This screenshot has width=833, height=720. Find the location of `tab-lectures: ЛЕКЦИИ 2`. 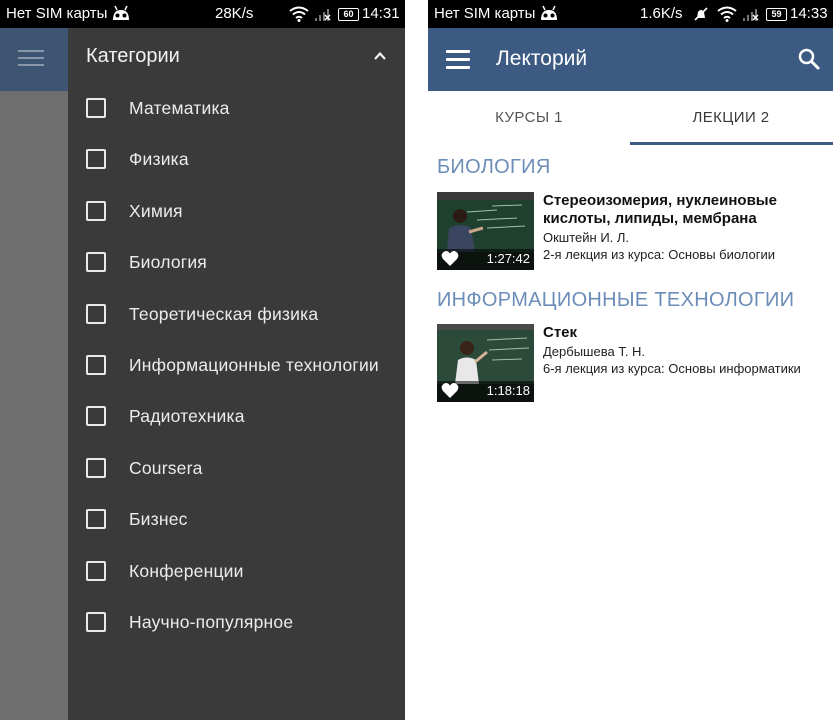

tab-lectures: ЛЕКЦИИ 2 is located at coordinates (731, 118).